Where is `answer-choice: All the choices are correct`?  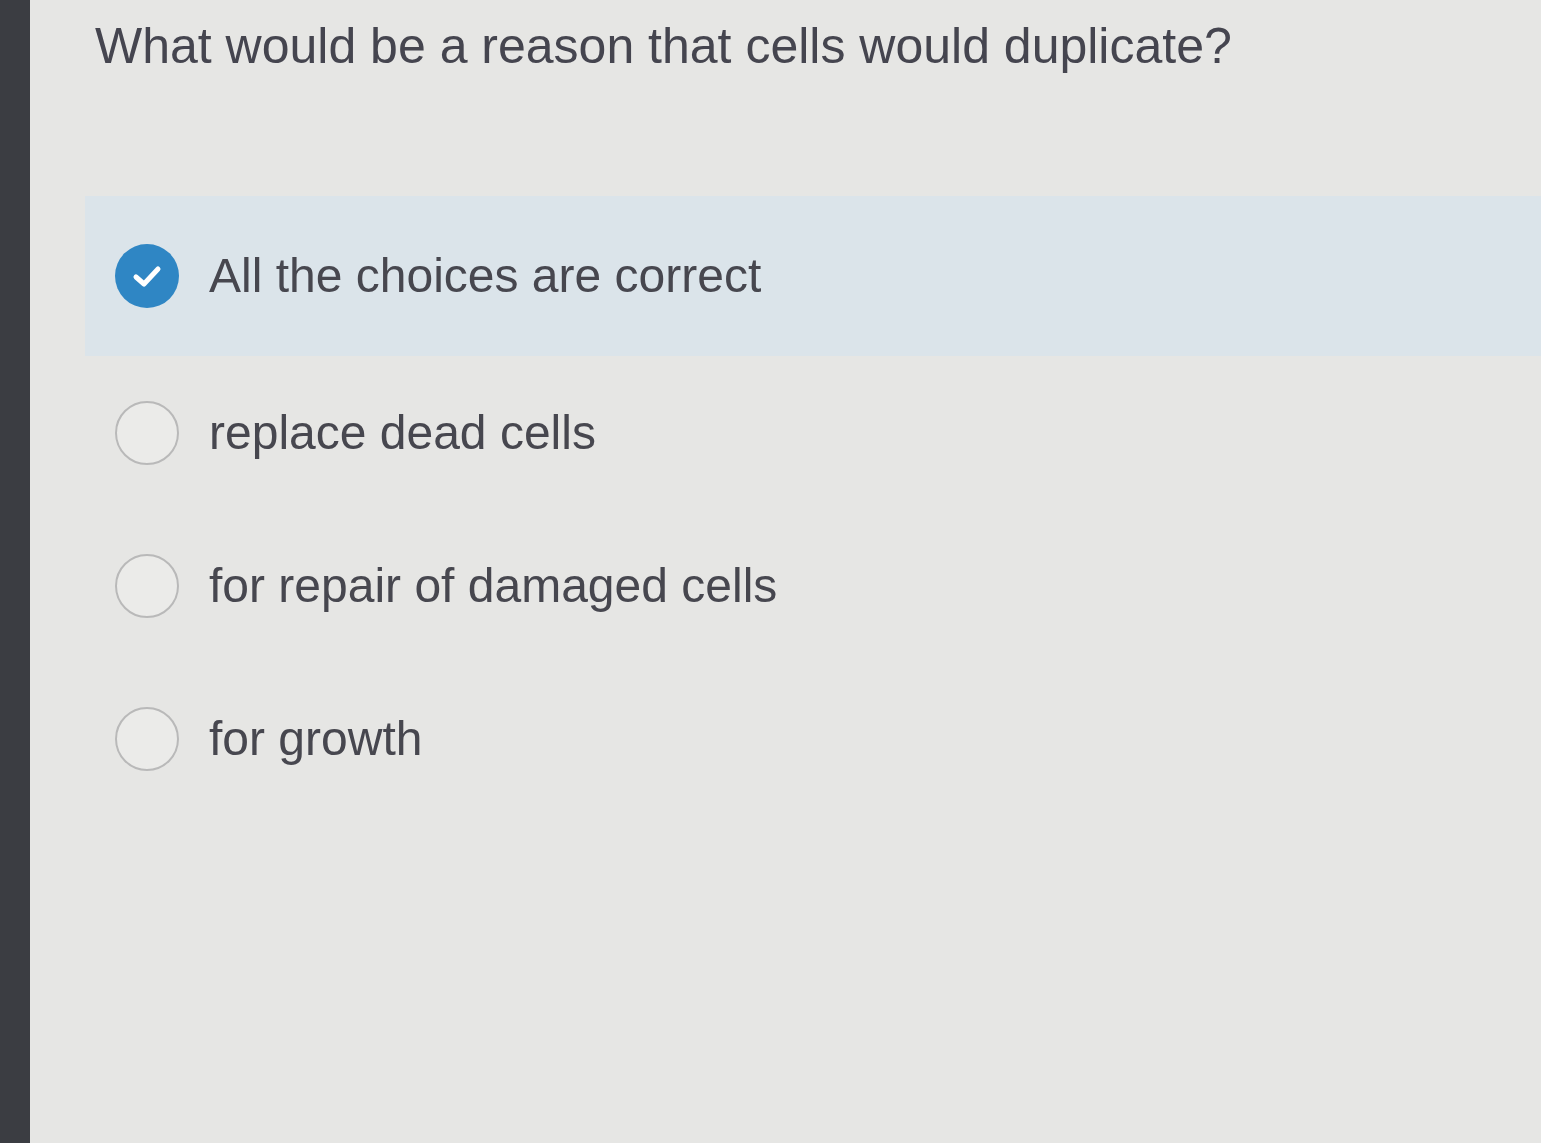 answer-choice: All the choices are correct is located at coordinates (813, 276).